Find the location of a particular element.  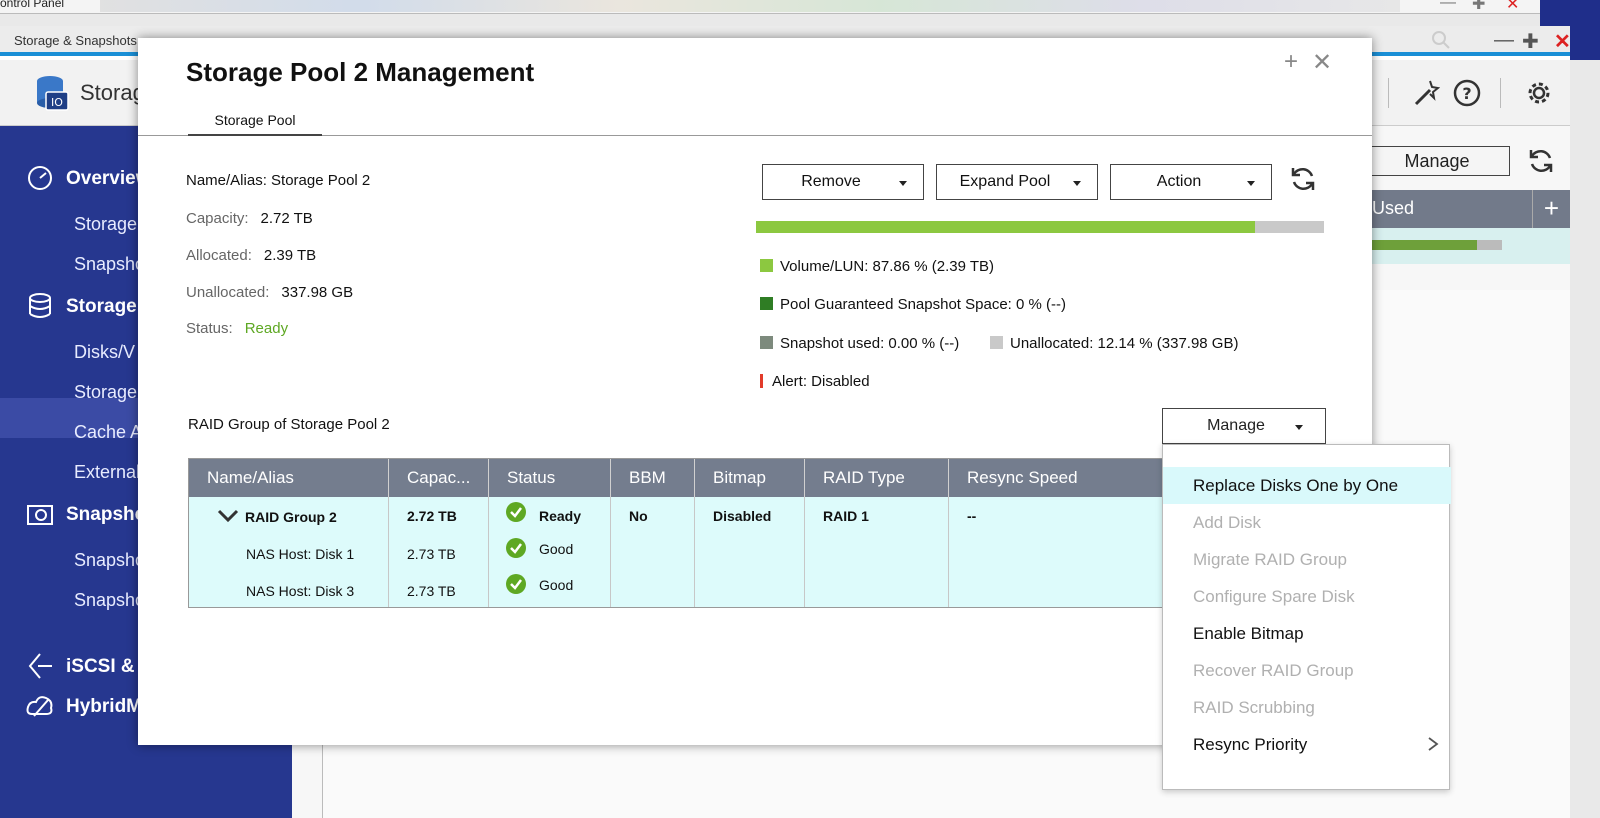

capacity-value: 2.72 TB is located at coordinates (286, 218).